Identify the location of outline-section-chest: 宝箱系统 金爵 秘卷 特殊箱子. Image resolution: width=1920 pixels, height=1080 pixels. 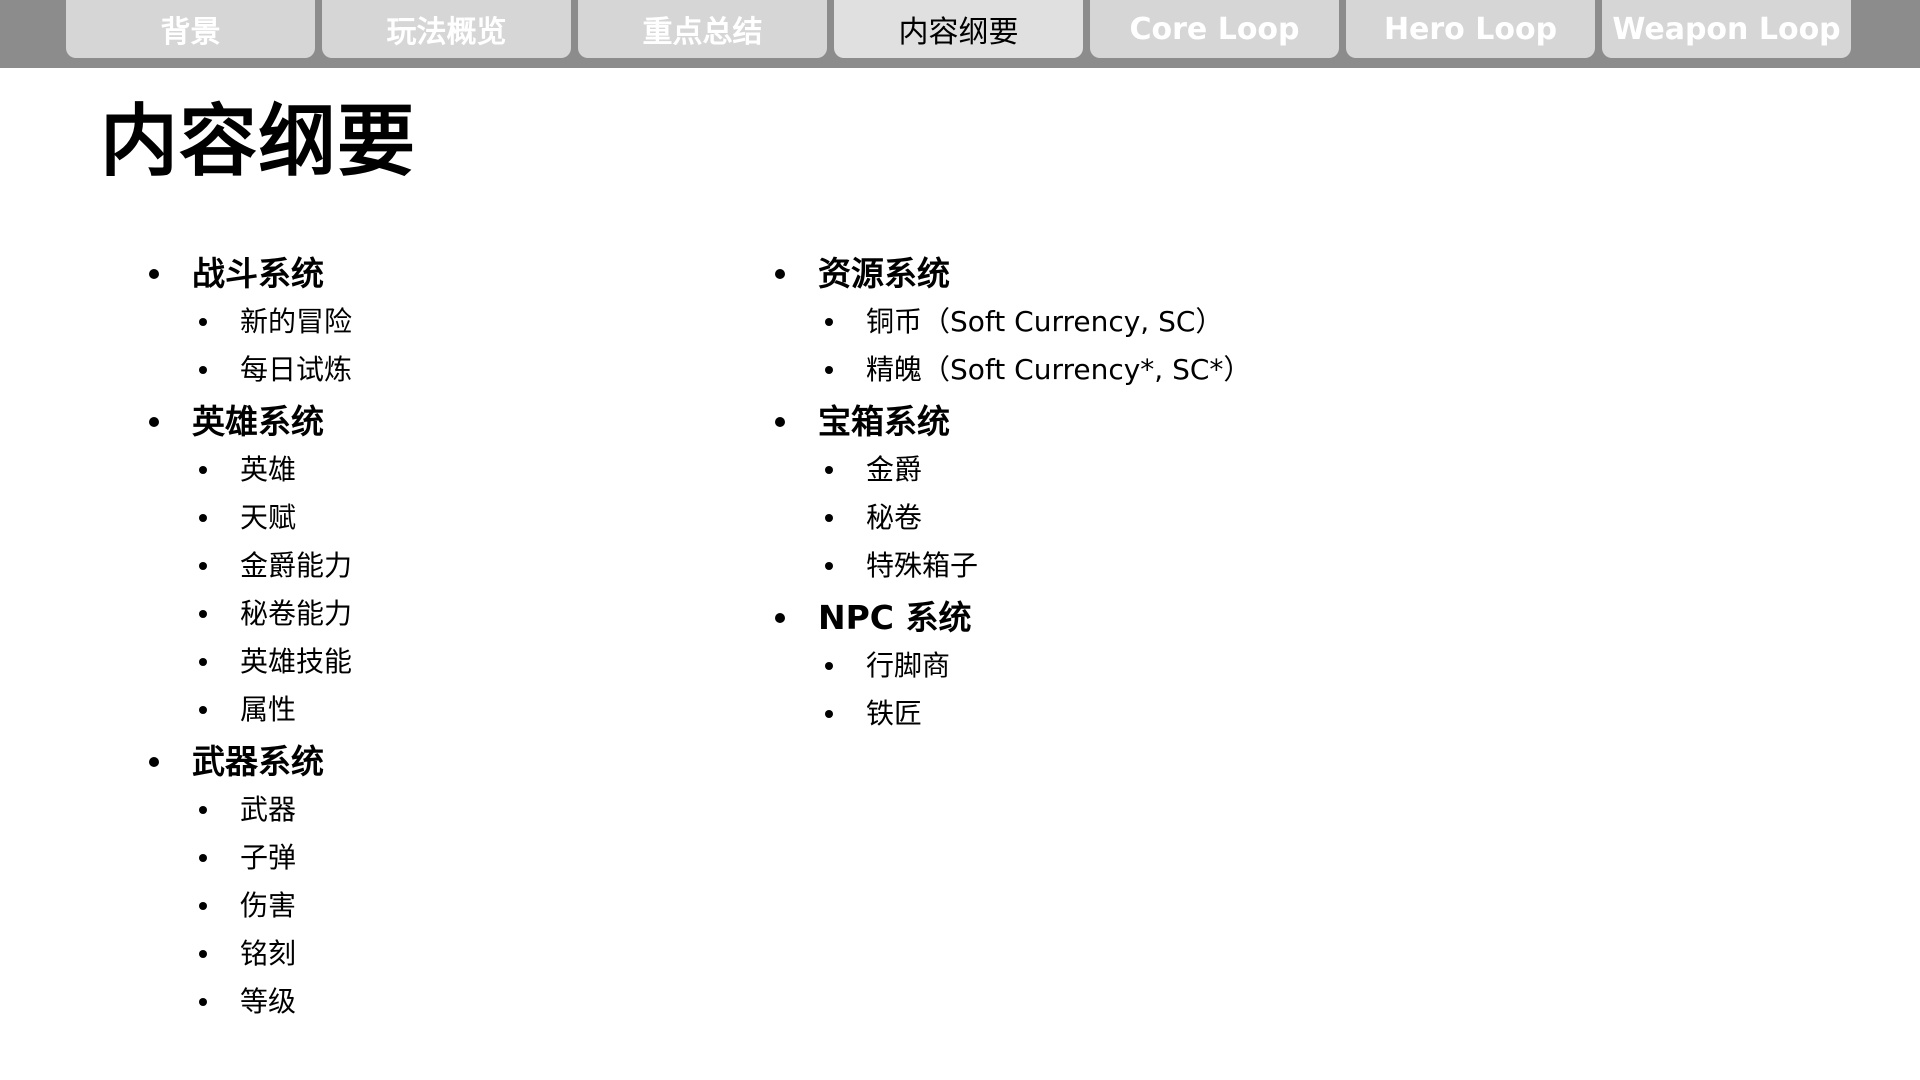
(1008, 494).